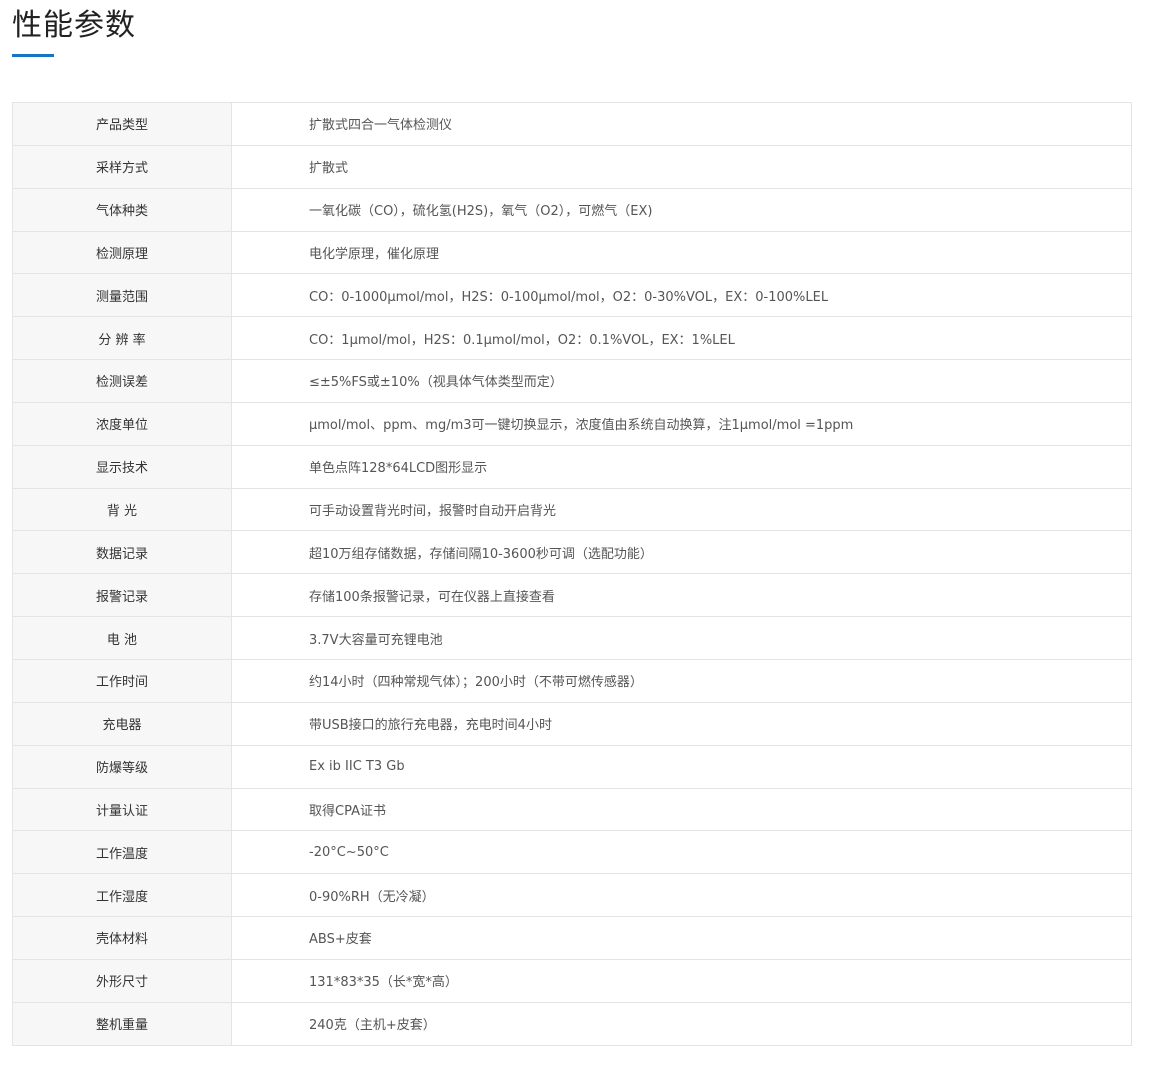 This screenshot has width=1152, height=1086. Describe the element at coordinates (122, 338) in the screenshot. I see `spec-label: 分 辨 率` at that location.